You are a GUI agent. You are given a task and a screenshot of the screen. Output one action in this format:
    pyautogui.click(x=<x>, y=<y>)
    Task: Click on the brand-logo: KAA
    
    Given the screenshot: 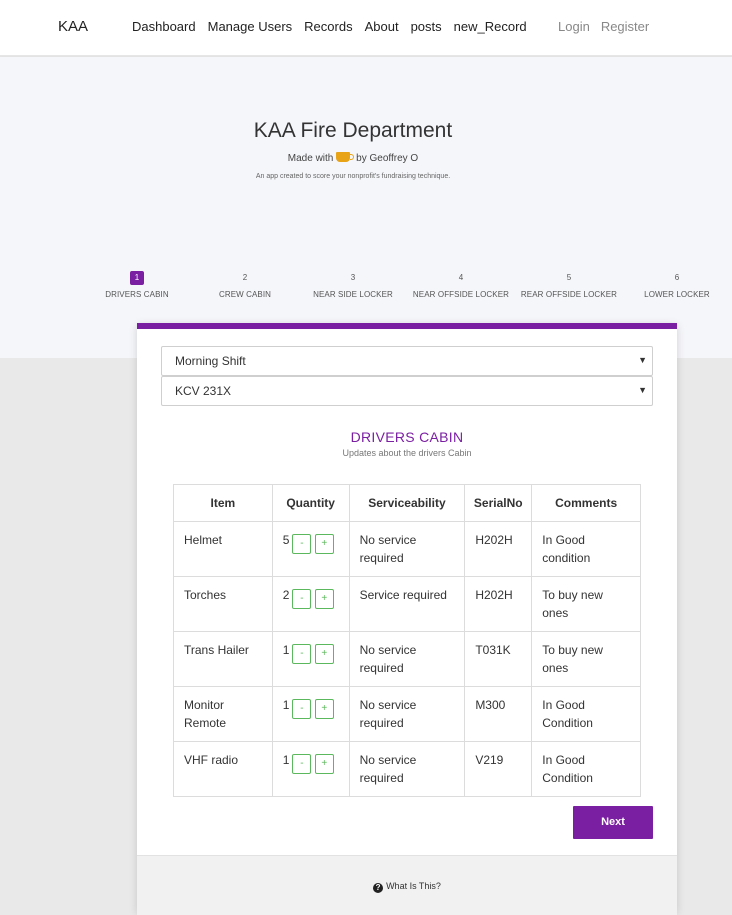 What is the action you would take?
    pyautogui.click(x=73, y=26)
    